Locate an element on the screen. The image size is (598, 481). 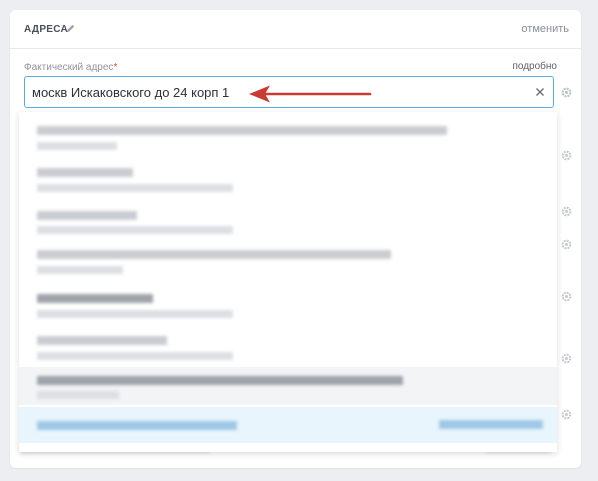
close-icon is located at coordinates (540, 92).